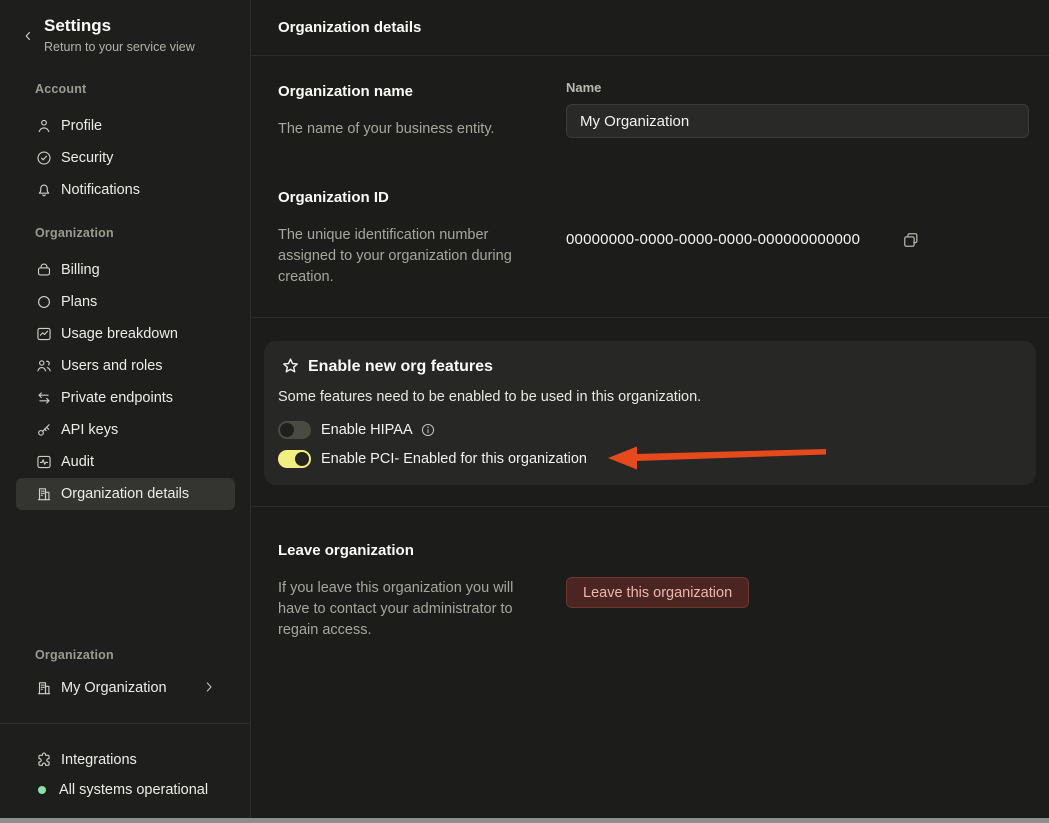 This screenshot has height=823, width=1049. I want to click on star-icon, so click(290, 366).